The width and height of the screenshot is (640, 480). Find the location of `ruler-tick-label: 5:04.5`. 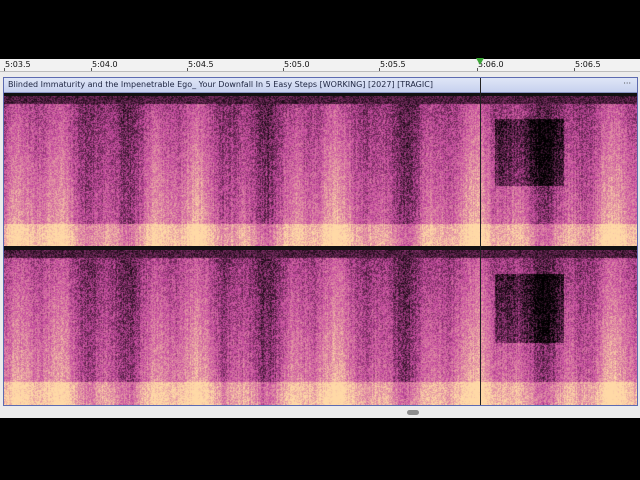

ruler-tick-label: 5:04.5 is located at coordinates (201, 64).